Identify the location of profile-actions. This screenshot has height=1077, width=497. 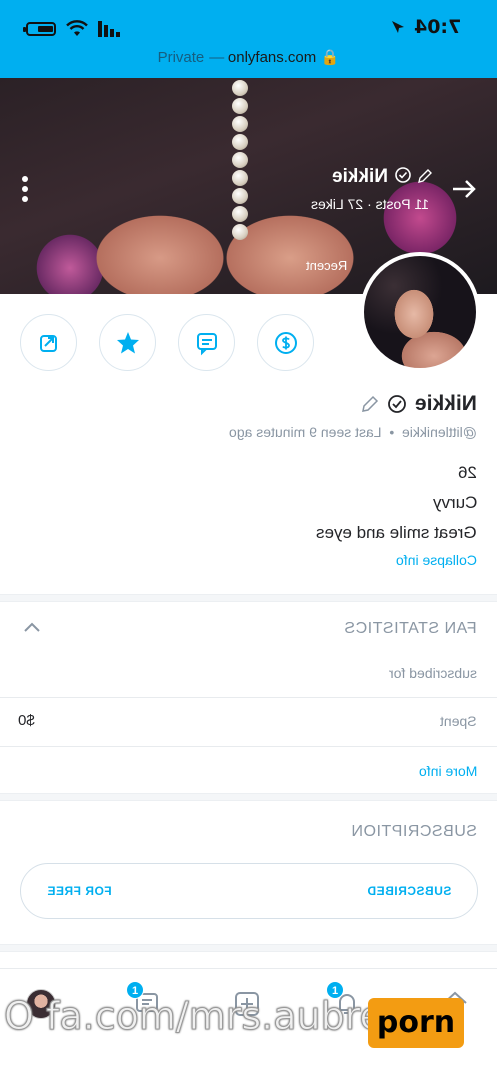
(167, 342).